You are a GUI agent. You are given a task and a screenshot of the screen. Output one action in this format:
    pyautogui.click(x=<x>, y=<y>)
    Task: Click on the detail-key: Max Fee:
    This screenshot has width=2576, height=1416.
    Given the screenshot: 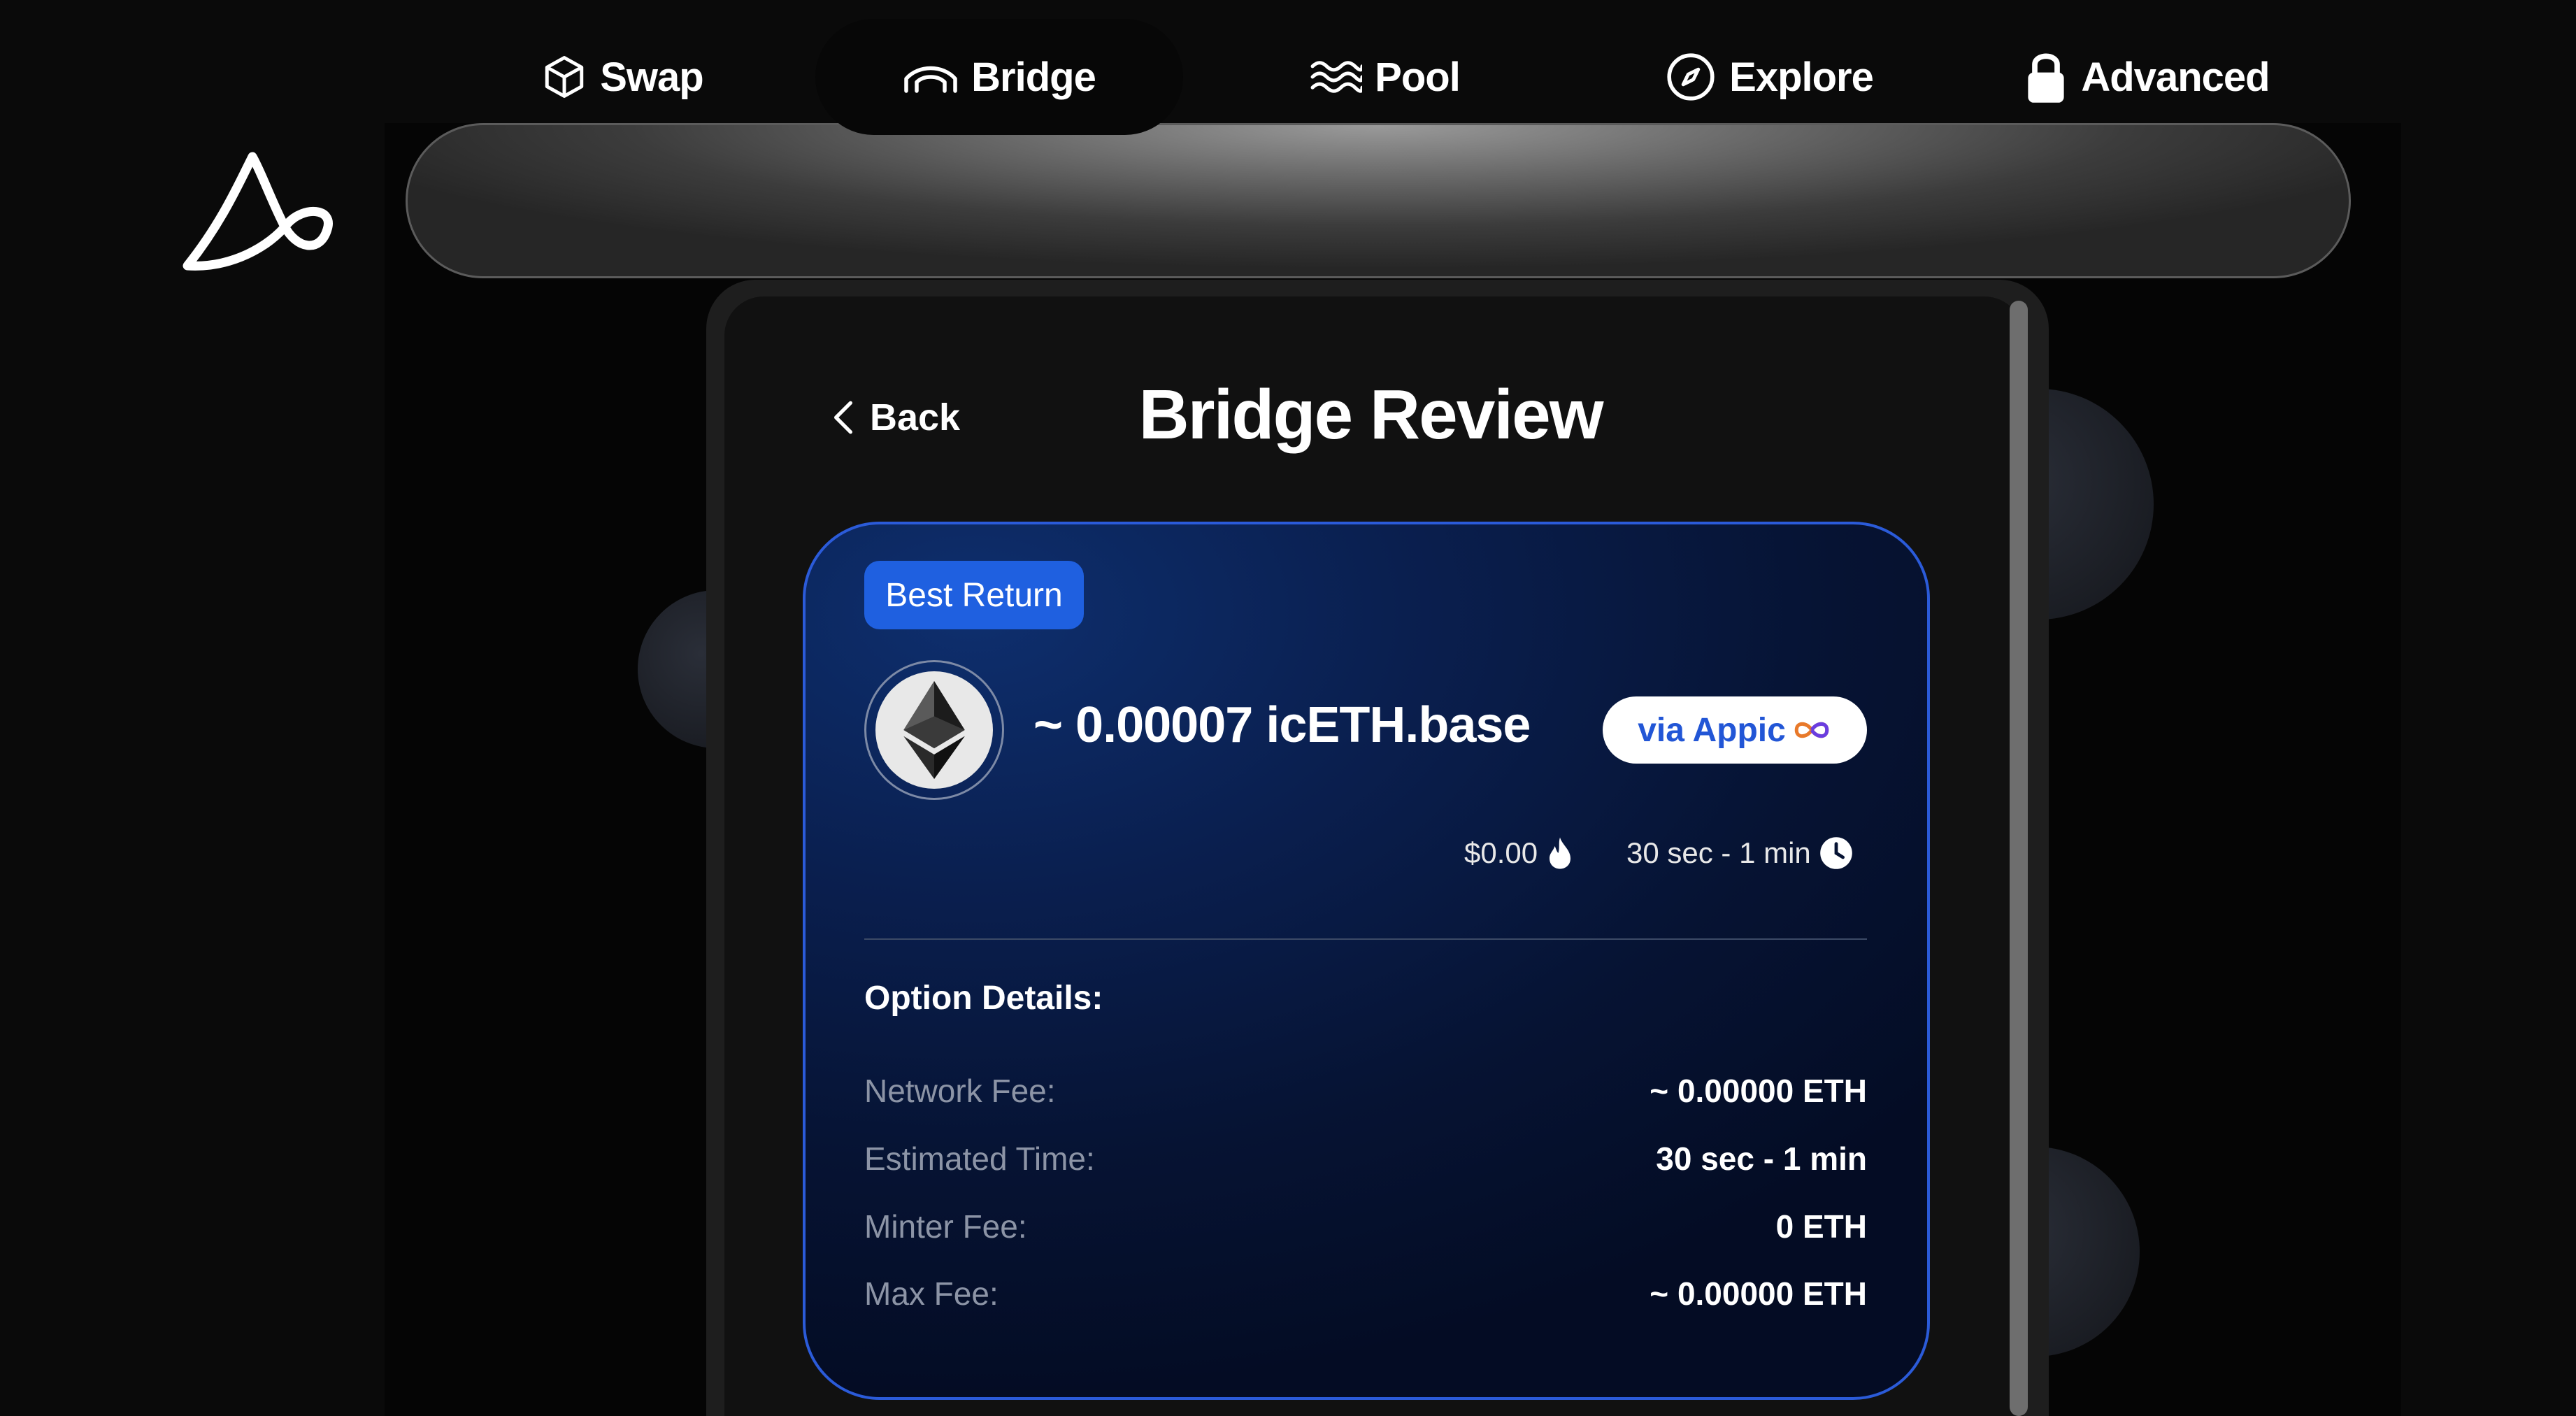 What is the action you would take?
    pyautogui.click(x=931, y=1293)
    